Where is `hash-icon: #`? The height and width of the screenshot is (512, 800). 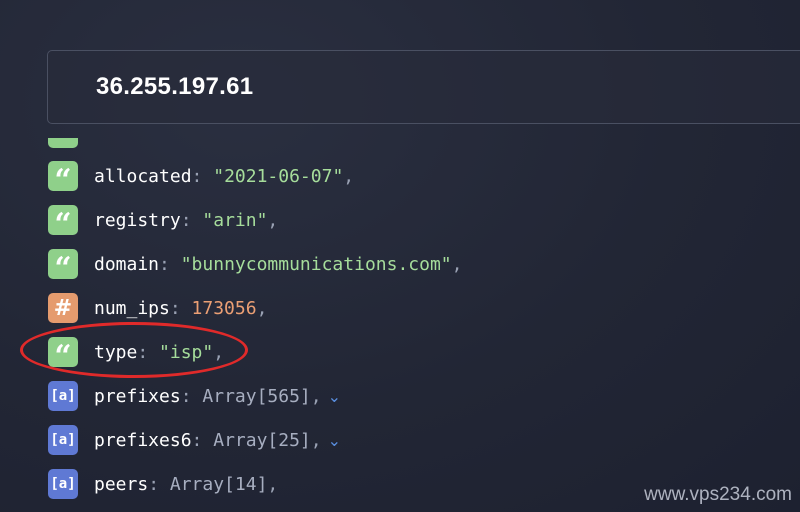
hash-icon: # is located at coordinates (63, 308).